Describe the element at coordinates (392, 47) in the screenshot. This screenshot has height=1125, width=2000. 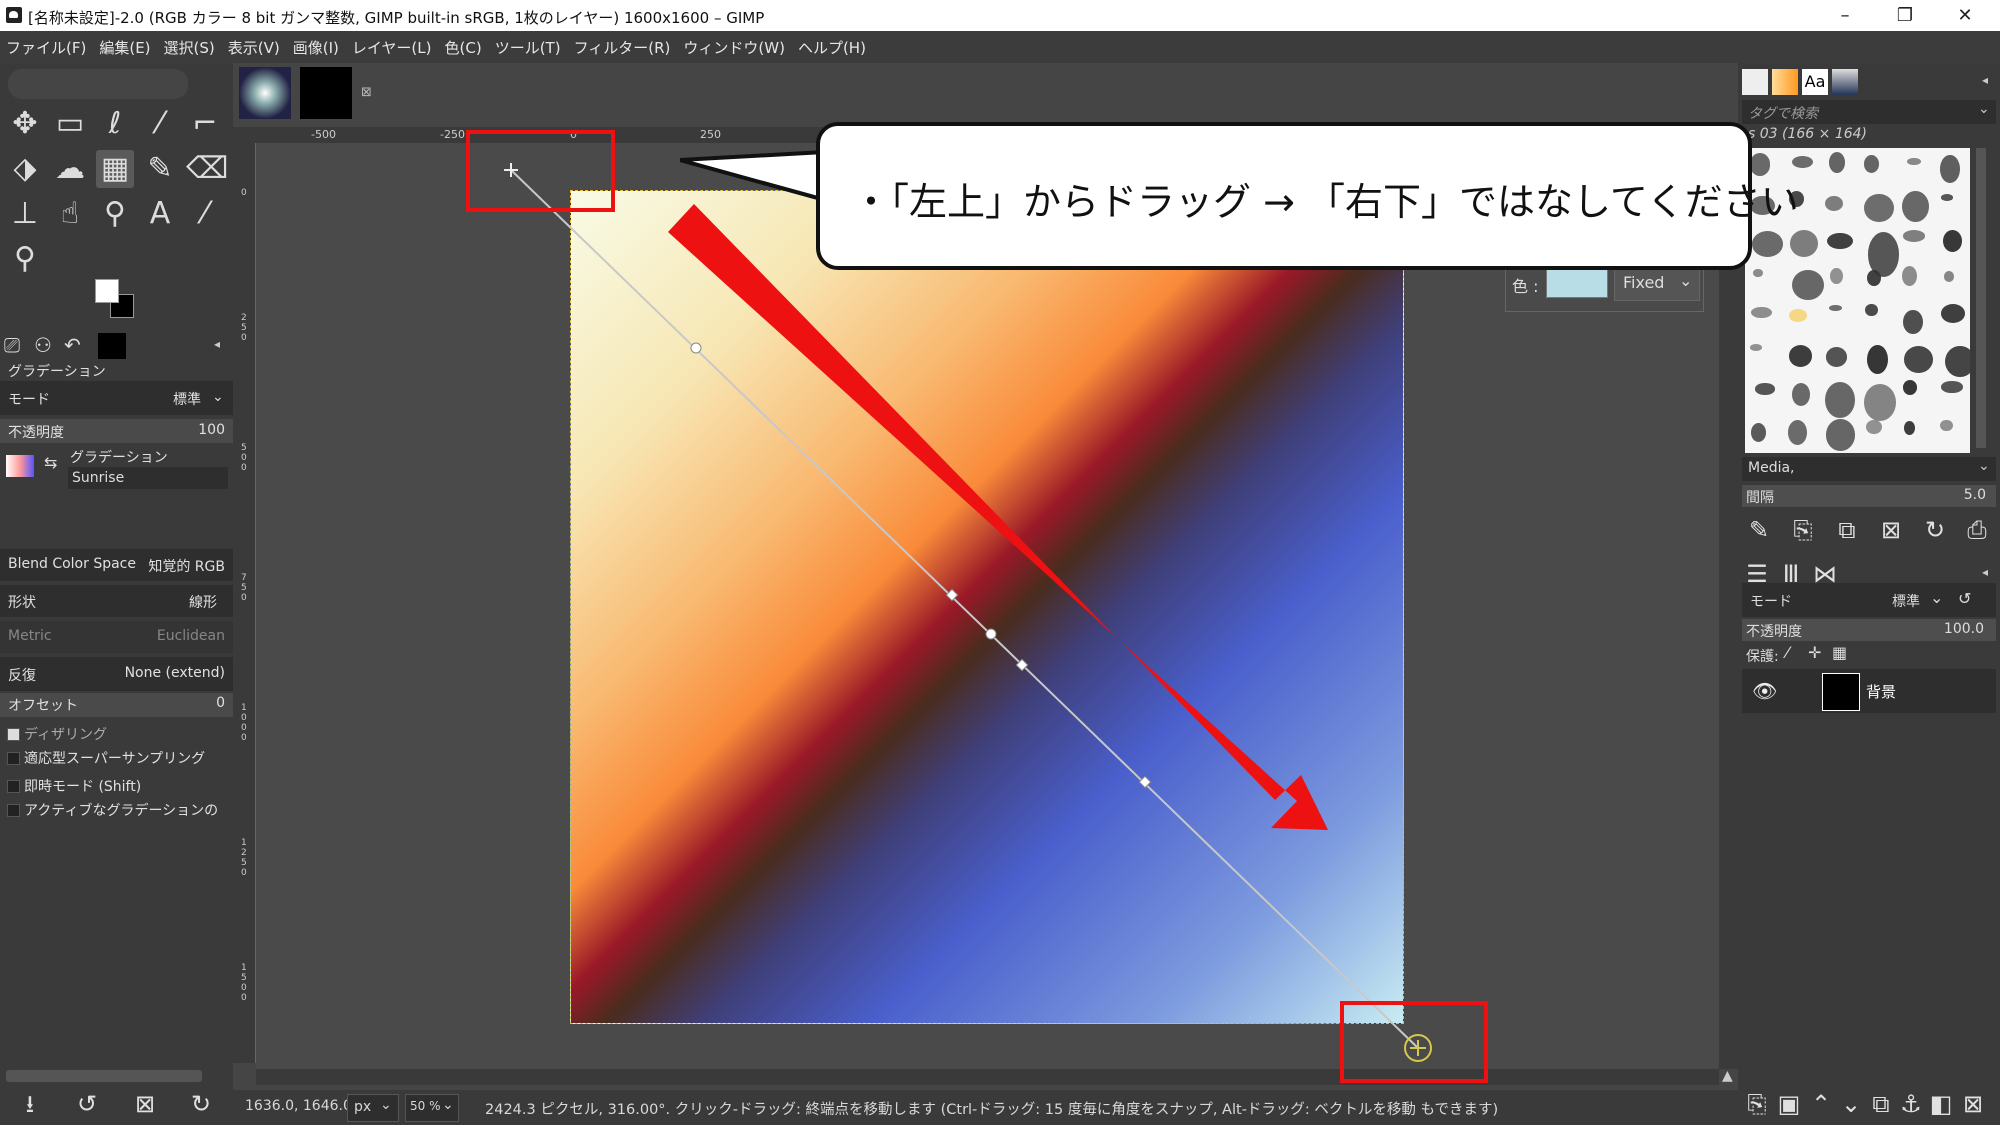
I see `menu-layer: レイヤー(L)` at that location.